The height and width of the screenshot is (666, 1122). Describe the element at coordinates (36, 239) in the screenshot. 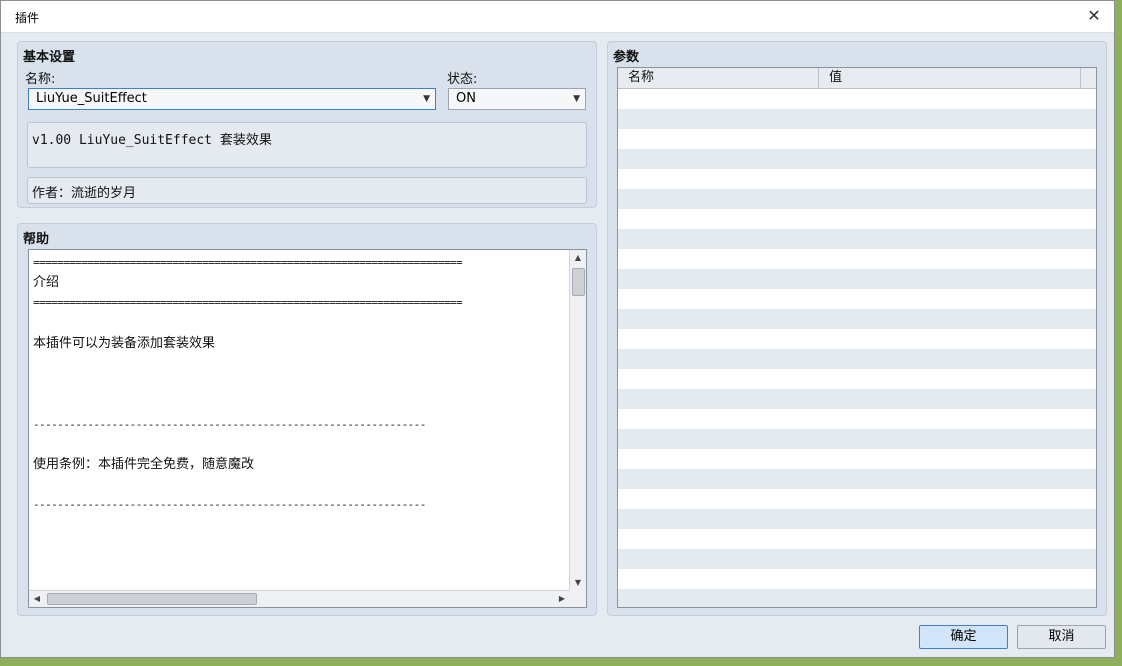

I see `help-title: 帮助` at that location.